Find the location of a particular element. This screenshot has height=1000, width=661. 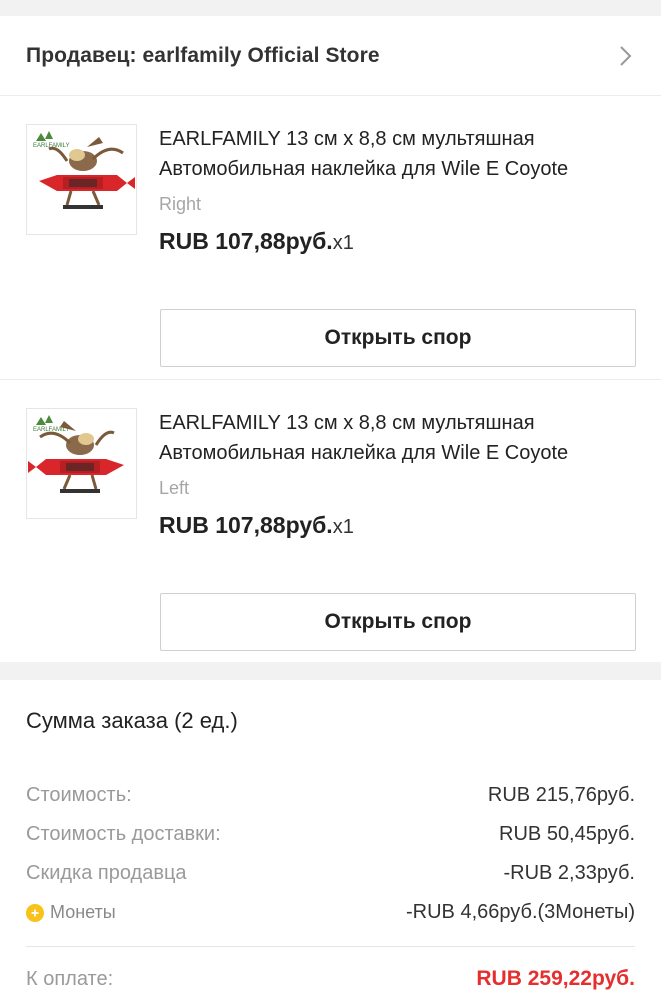

total-label: К оплате: is located at coordinates (70, 978).